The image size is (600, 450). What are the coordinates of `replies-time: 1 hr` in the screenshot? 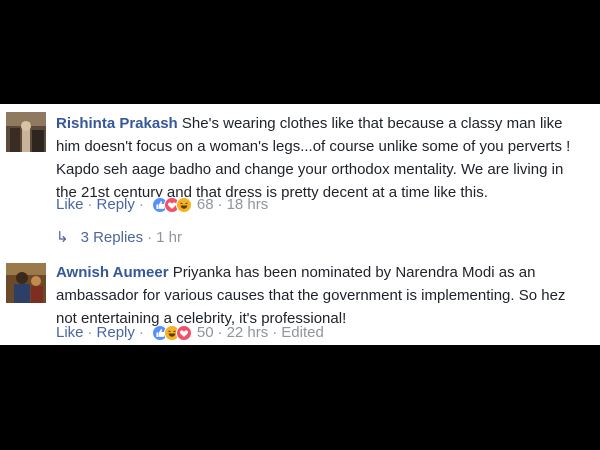 It's located at (169, 237).